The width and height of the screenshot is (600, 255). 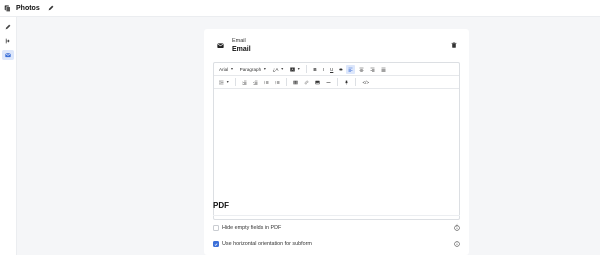 I want to click on field-name: Email, so click(x=241, y=49).